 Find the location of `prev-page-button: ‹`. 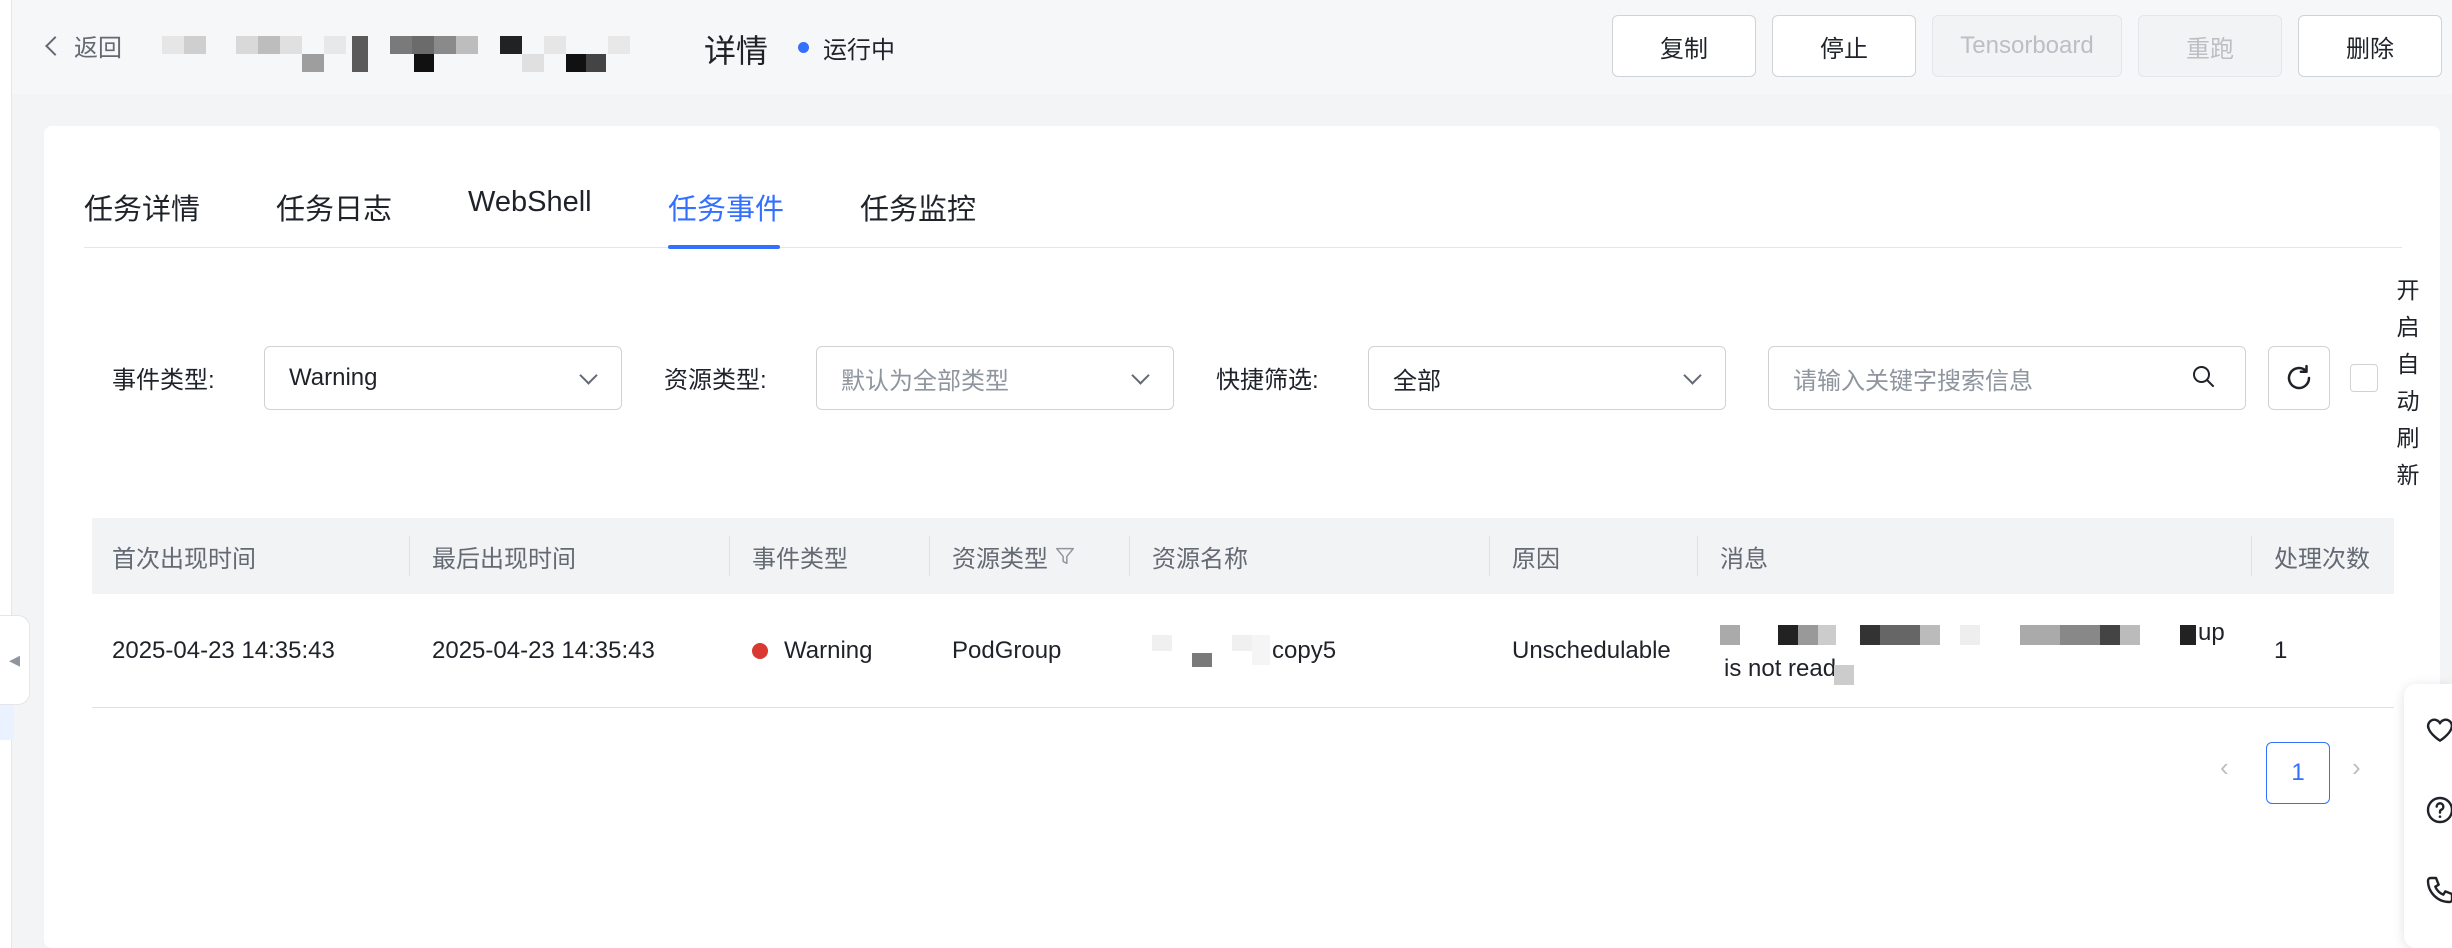

prev-page-button: ‹ is located at coordinates (2224, 767).